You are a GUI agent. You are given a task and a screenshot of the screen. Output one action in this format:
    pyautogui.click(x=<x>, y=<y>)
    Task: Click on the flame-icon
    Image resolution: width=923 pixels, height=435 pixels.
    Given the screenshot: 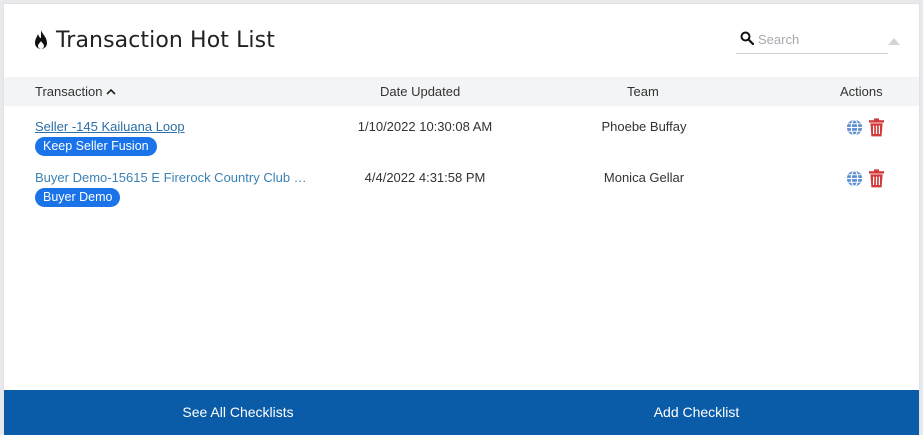 What is the action you would take?
    pyautogui.click(x=41, y=39)
    